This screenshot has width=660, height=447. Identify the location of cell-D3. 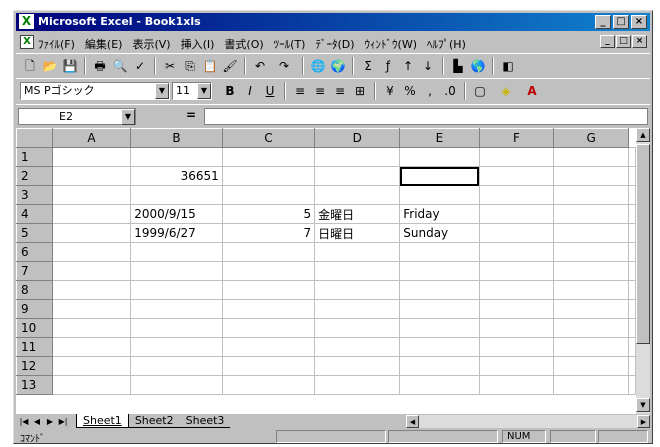
(357, 195).